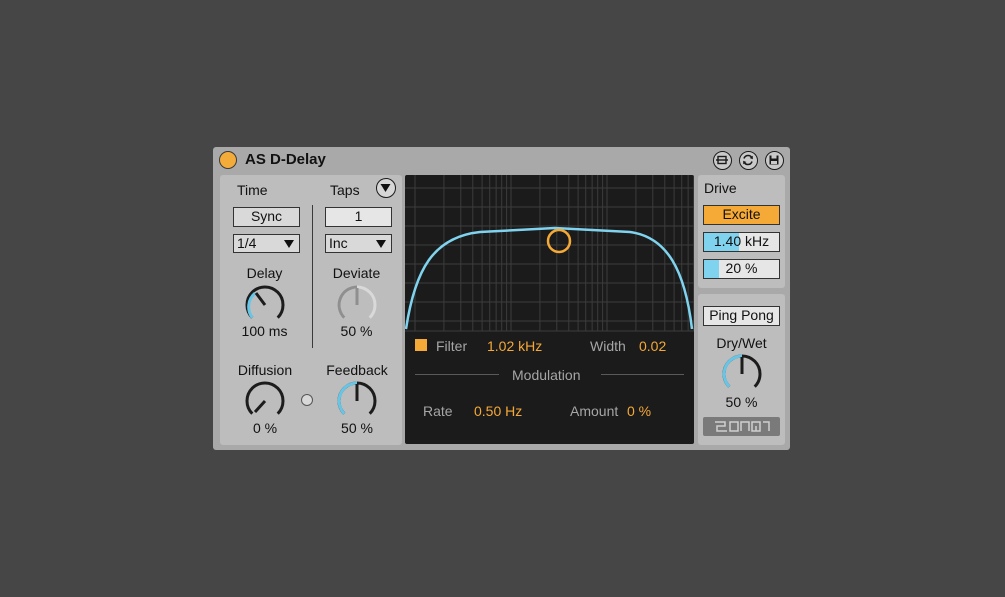  Describe the element at coordinates (265, 428) in the screenshot. I see `diffusion-value: 0 %` at that location.